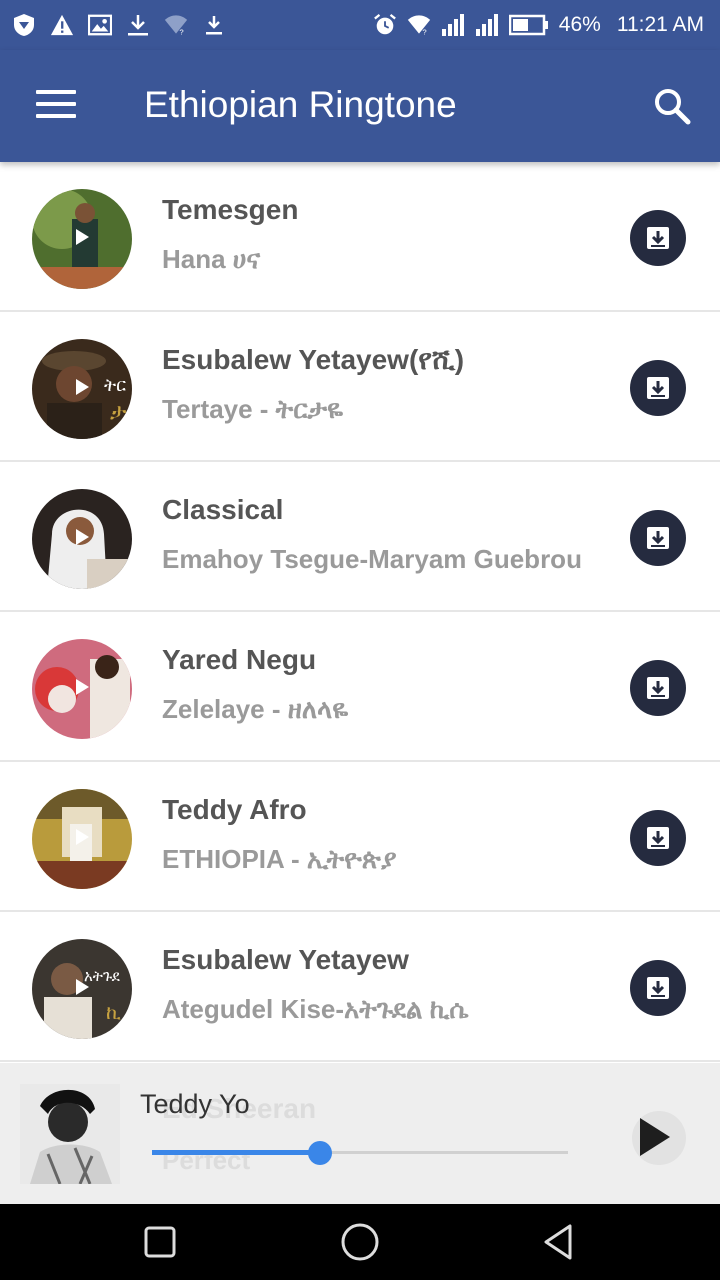  I want to click on song-title: Yared Negu, so click(239, 659).